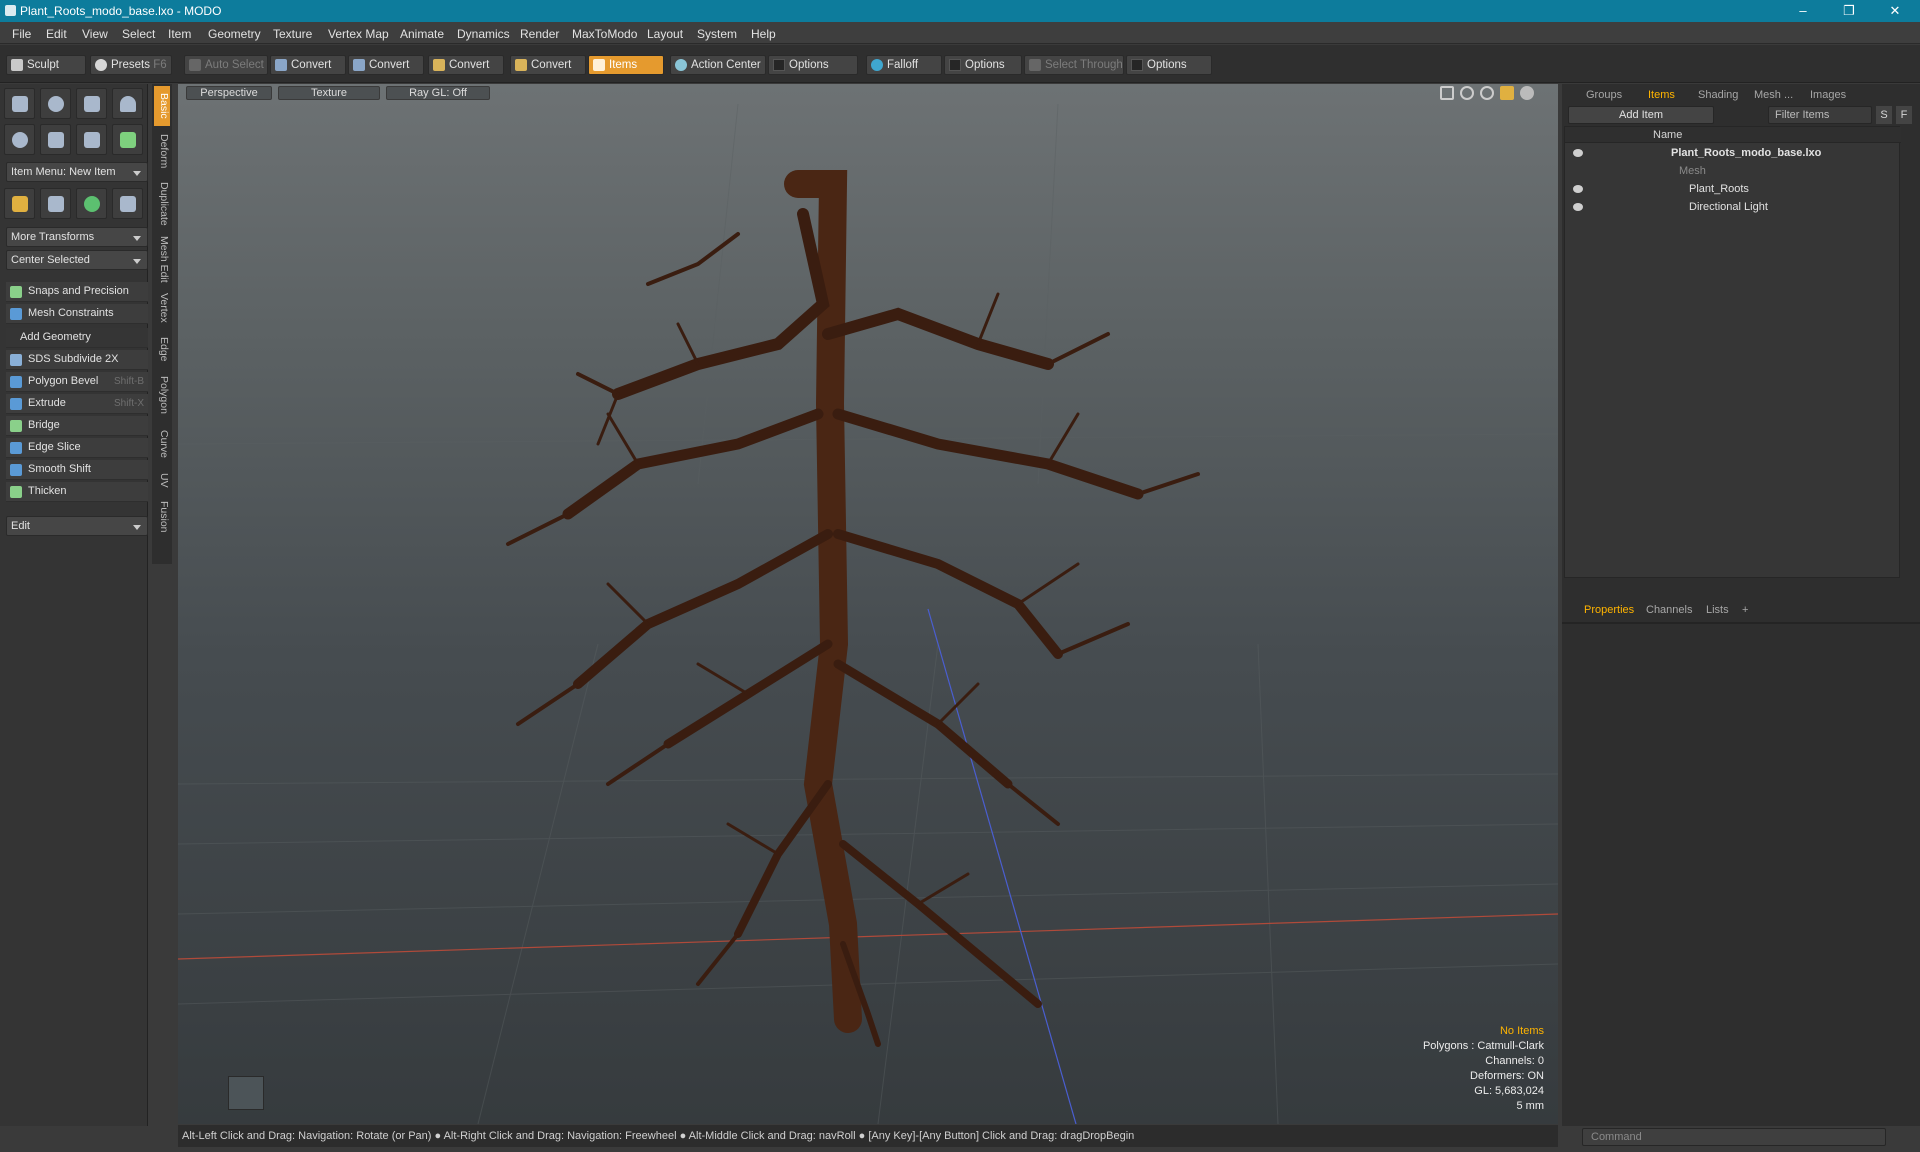  What do you see at coordinates (718, 65) in the screenshot?
I see `action-center-button: Action Center` at bounding box center [718, 65].